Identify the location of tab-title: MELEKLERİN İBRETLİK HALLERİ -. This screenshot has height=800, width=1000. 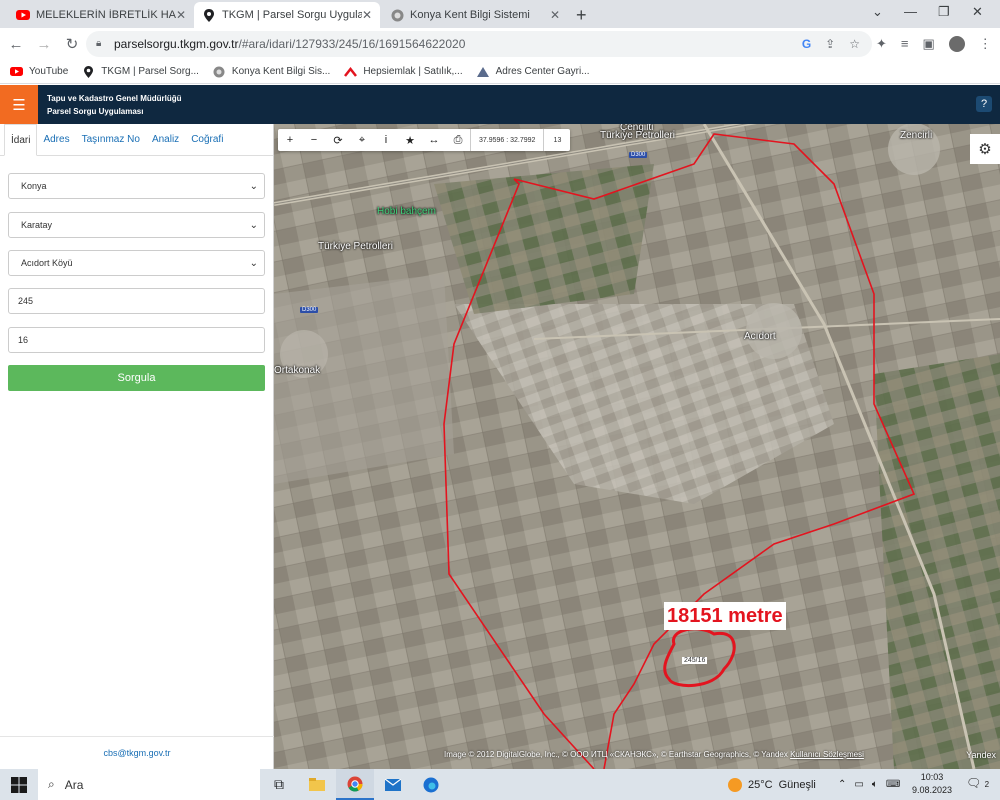
(106, 15).